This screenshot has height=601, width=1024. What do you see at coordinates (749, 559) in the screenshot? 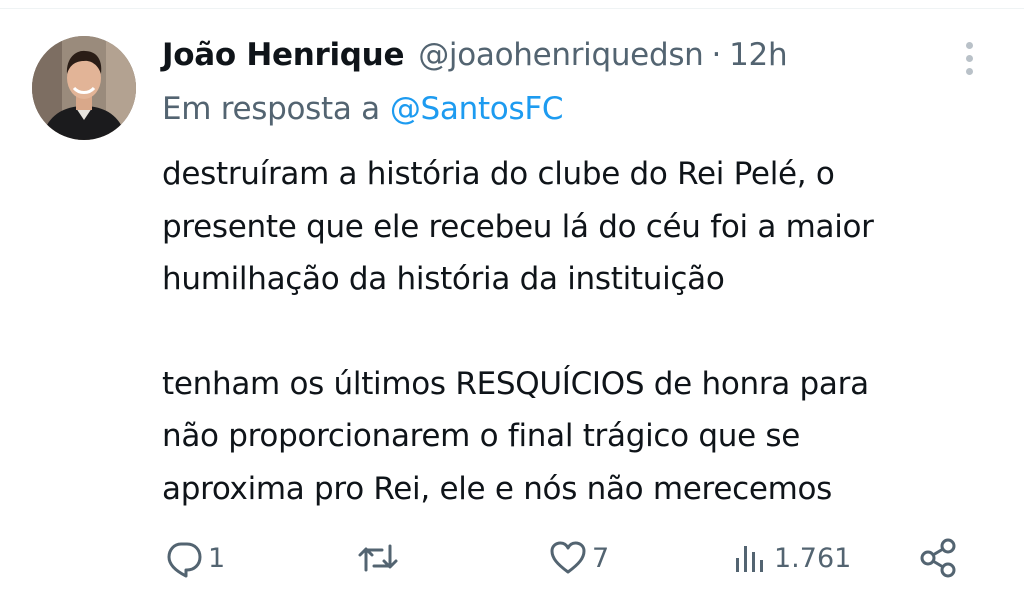
I see `analytics-icon` at bounding box center [749, 559].